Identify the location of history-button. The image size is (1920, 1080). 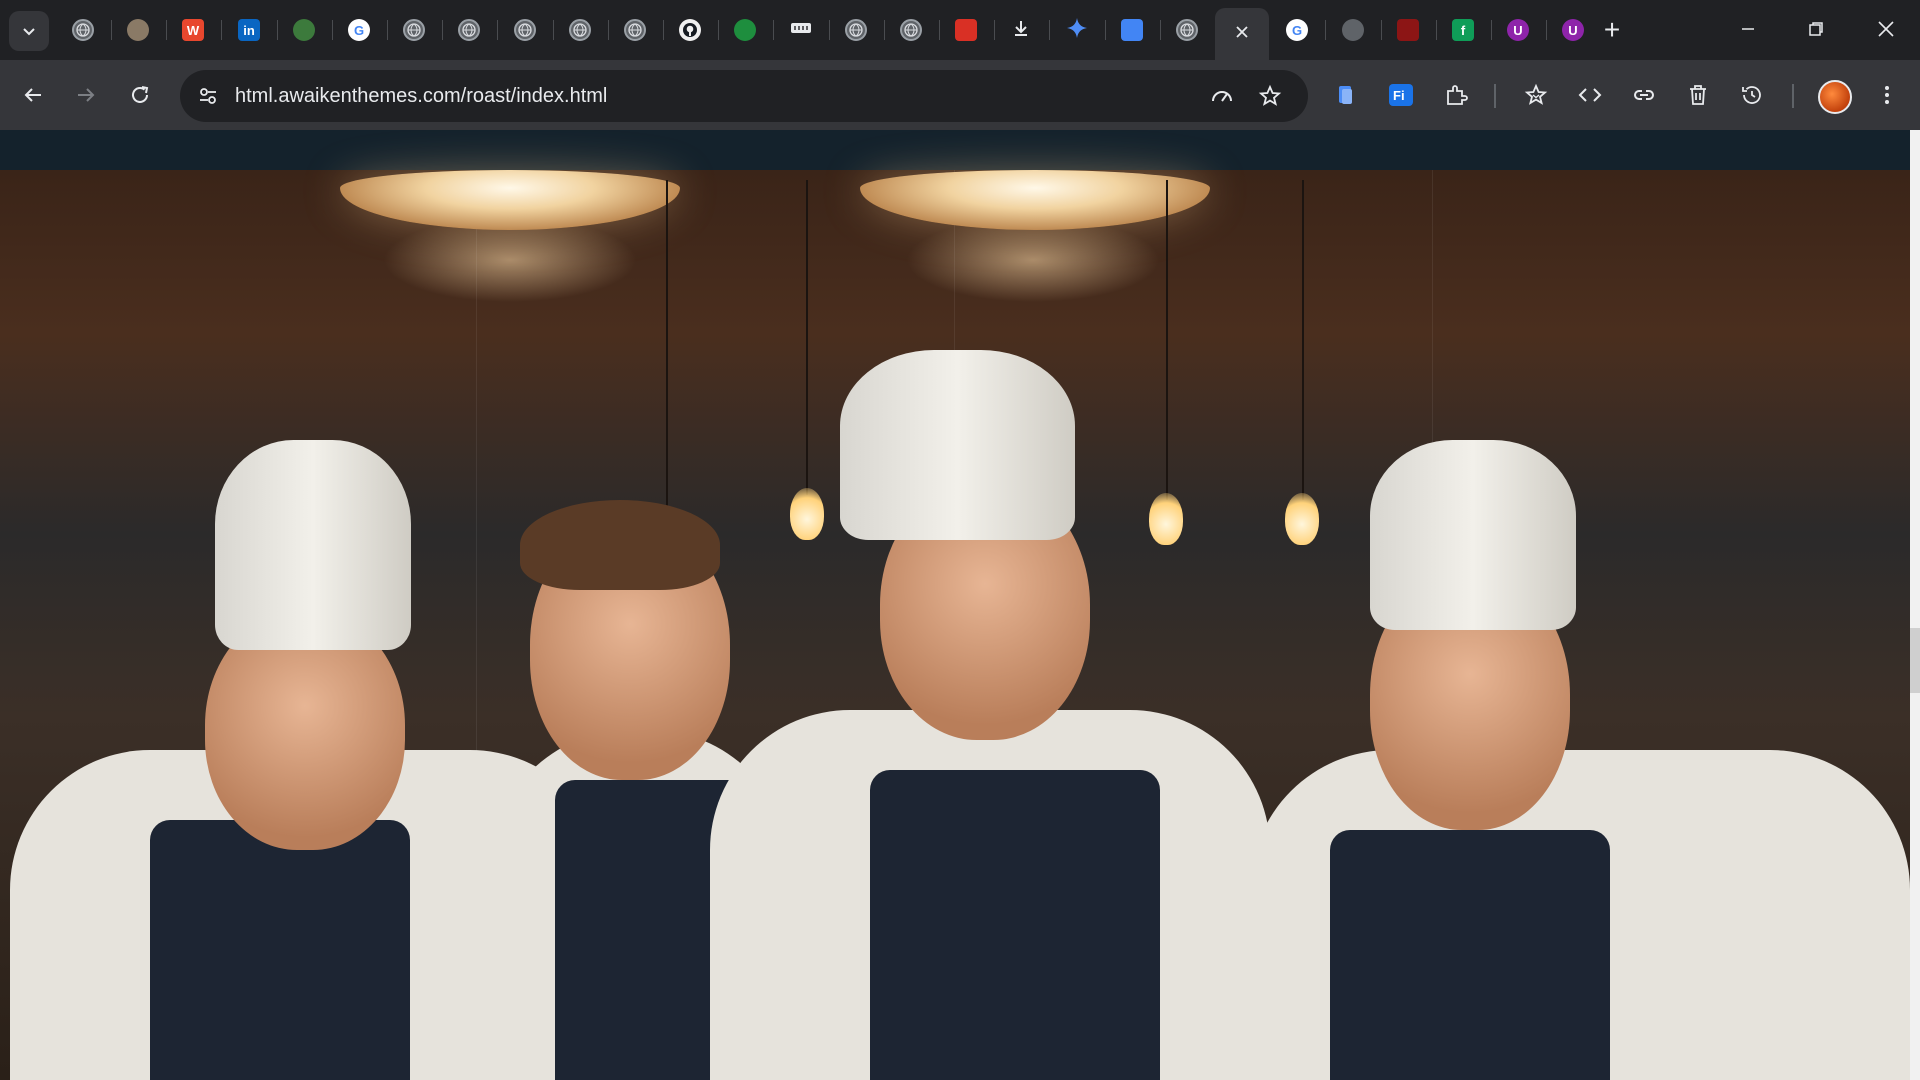
(1752, 95).